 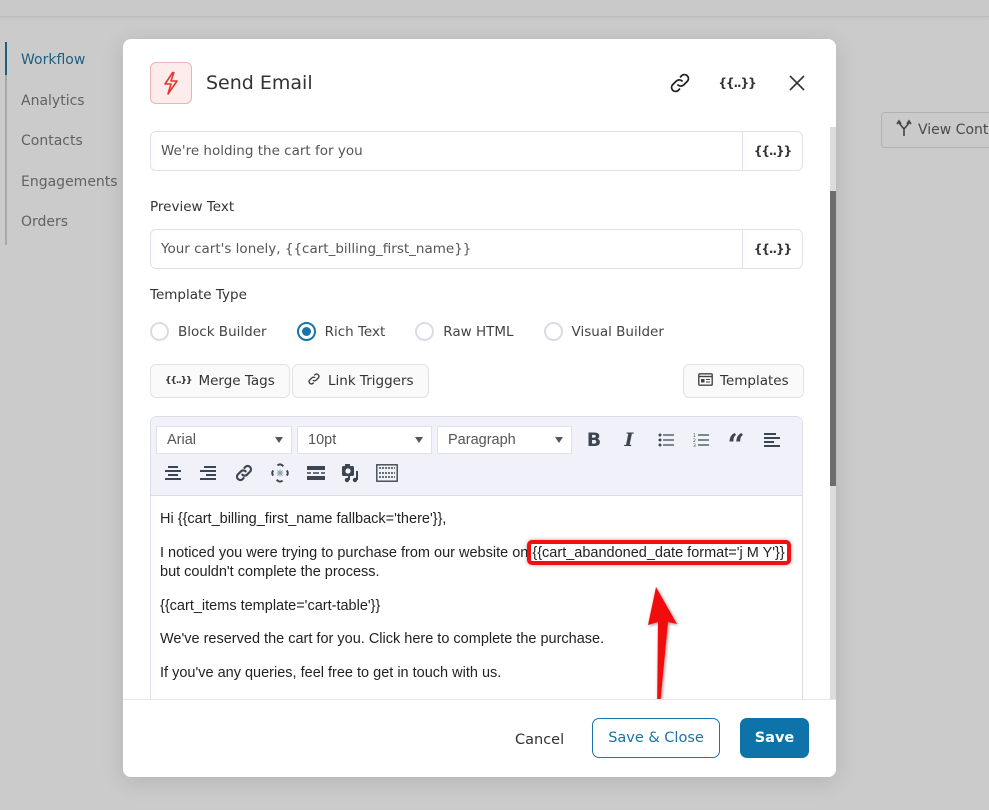 I want to click on modal-scrollbar, so click(x=833, y=413).